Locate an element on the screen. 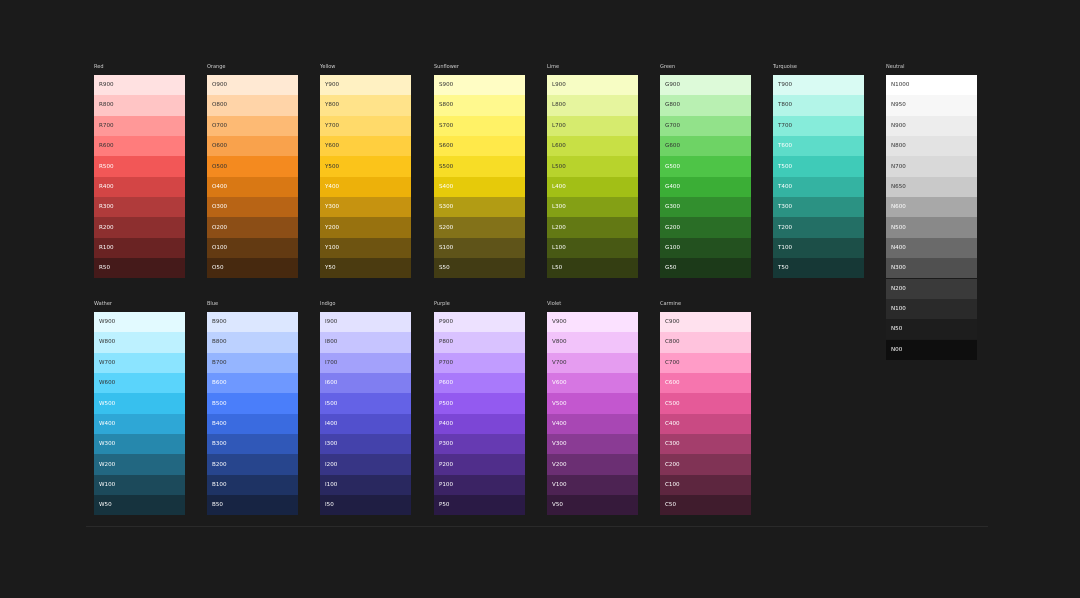 Image resolution: width=1080 pixels, height=598 pixels. color-swatch-o600: O600 is located at coordinates (252, 146).